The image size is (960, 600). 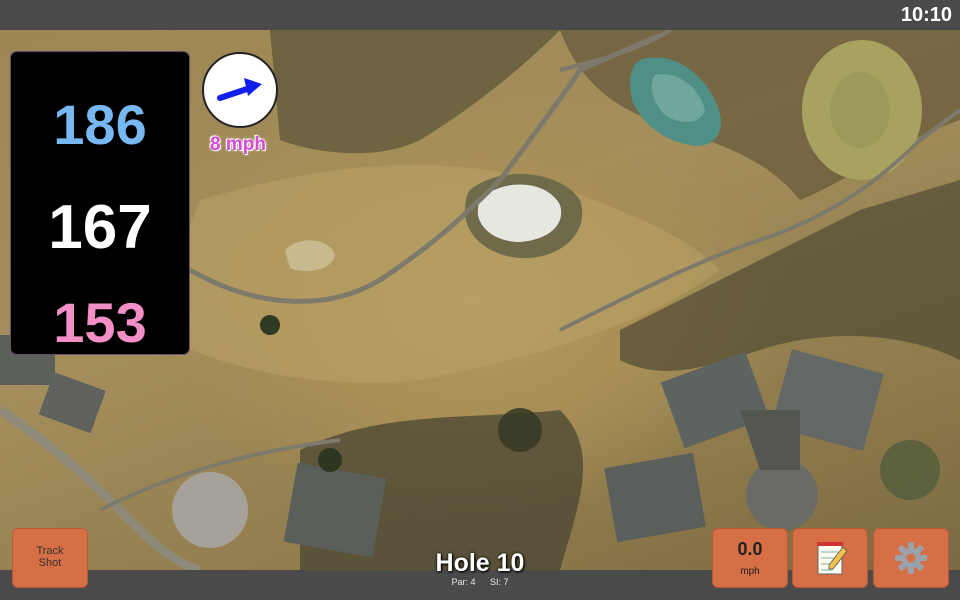 What do you see at coordinates (499, 582) in the screenshot?
I see `hole-stroke-index: SI: 7` at bounding box center [499, 582].